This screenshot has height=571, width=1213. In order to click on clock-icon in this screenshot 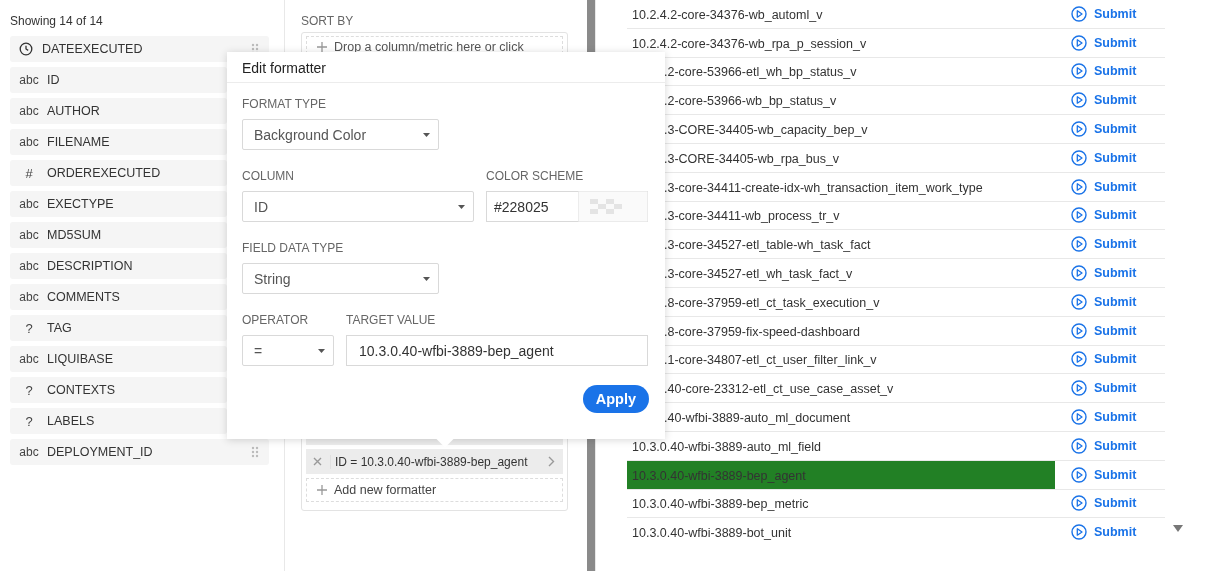, I will do `click(26, 49)`.